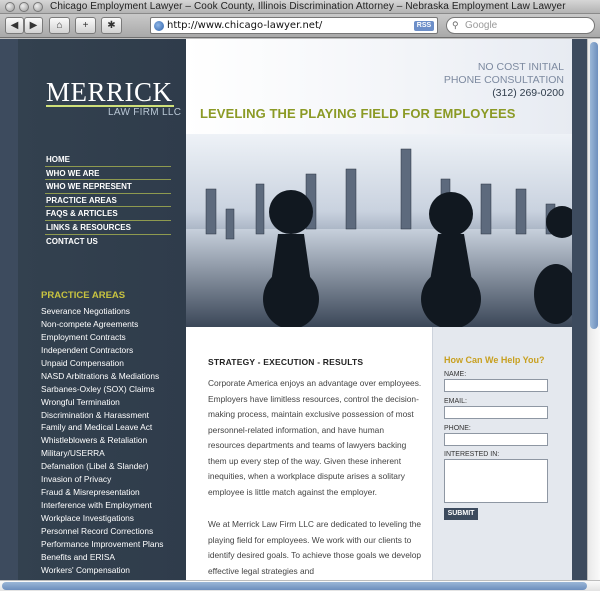 This screenshot has height=591, width=600. Describe the element at coordinates (455, 401) in the screenshot. I see `email-label: EMAIL:` at that location.